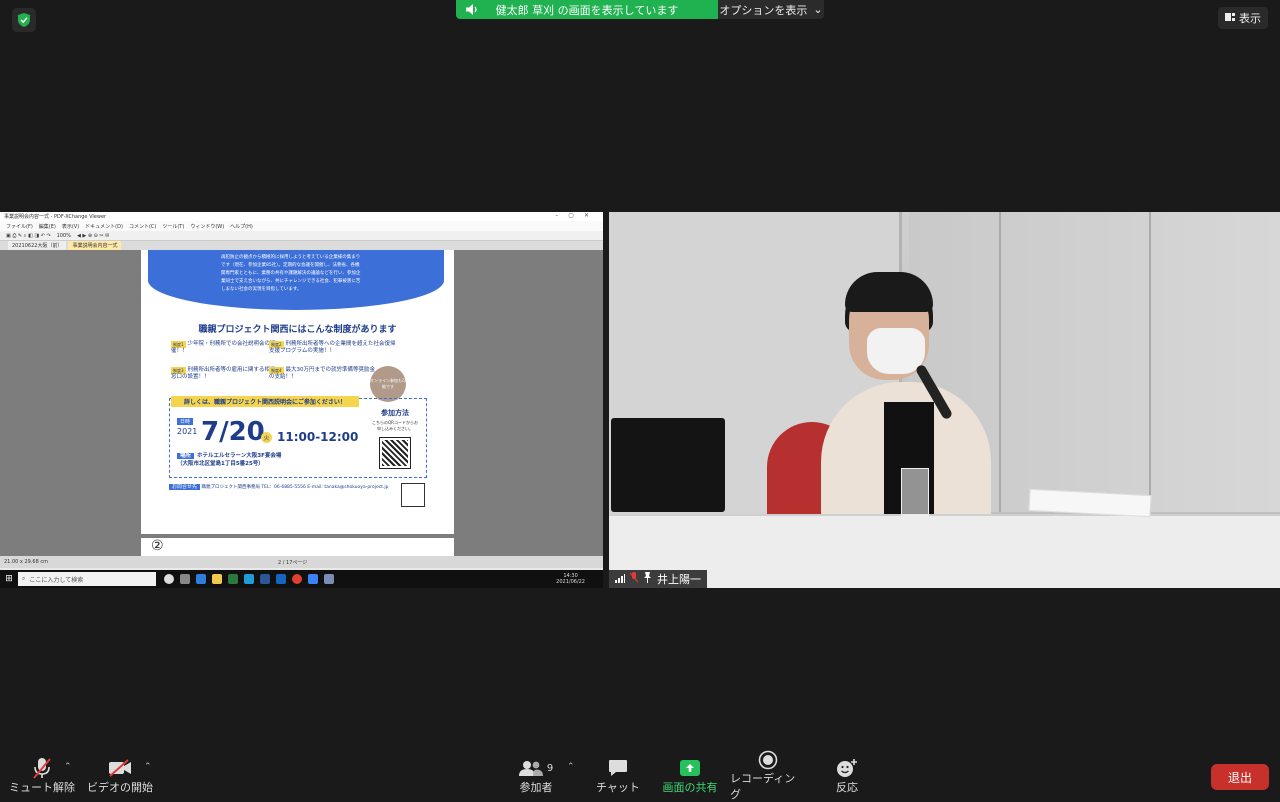  What do you see at coordinates (187, 431) in the screenshot?
I see `event-year: 2021` at bounding box center [187, 431].